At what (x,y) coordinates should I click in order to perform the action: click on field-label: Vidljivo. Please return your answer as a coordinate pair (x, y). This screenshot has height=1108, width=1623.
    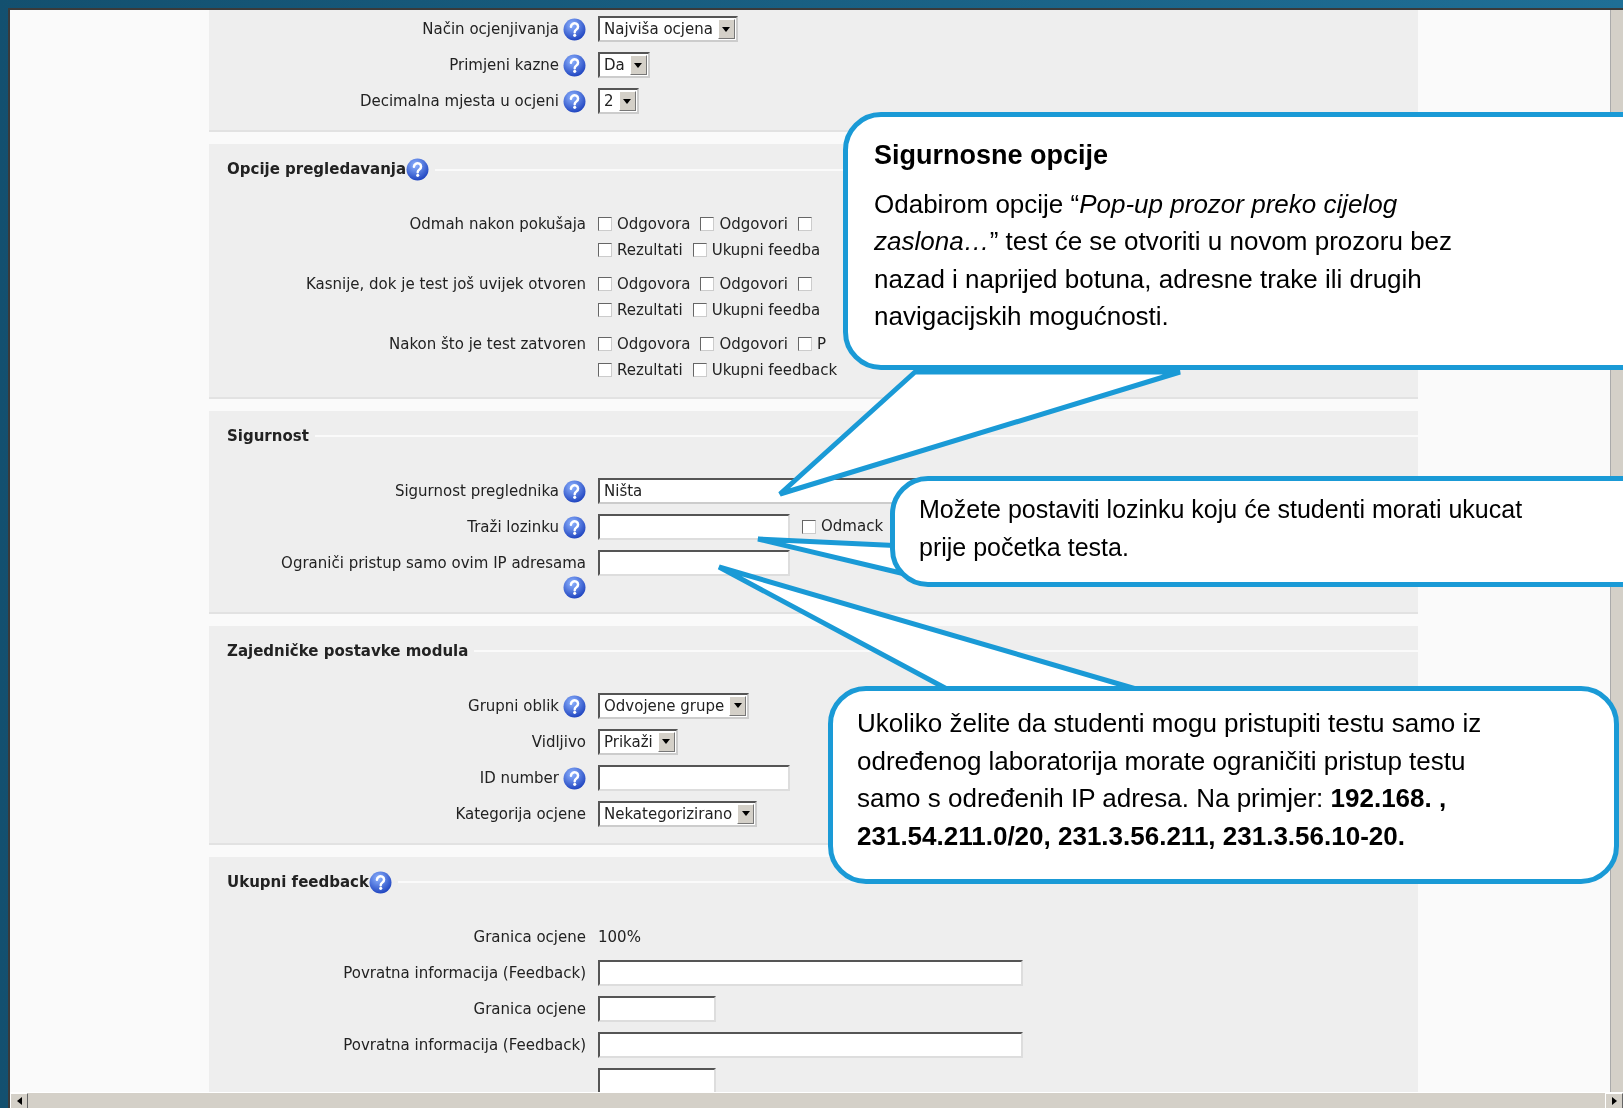
    Looking at the image, I should click on (558, 742).